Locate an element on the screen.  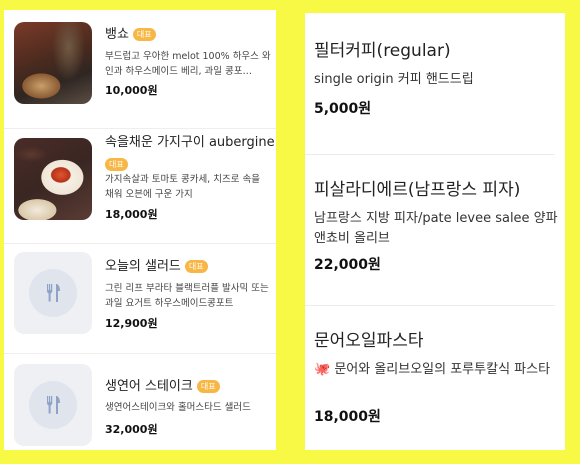
menu-item-name: 피살라디에르(남프랑스 피자) is located at coordinates (417, 190).